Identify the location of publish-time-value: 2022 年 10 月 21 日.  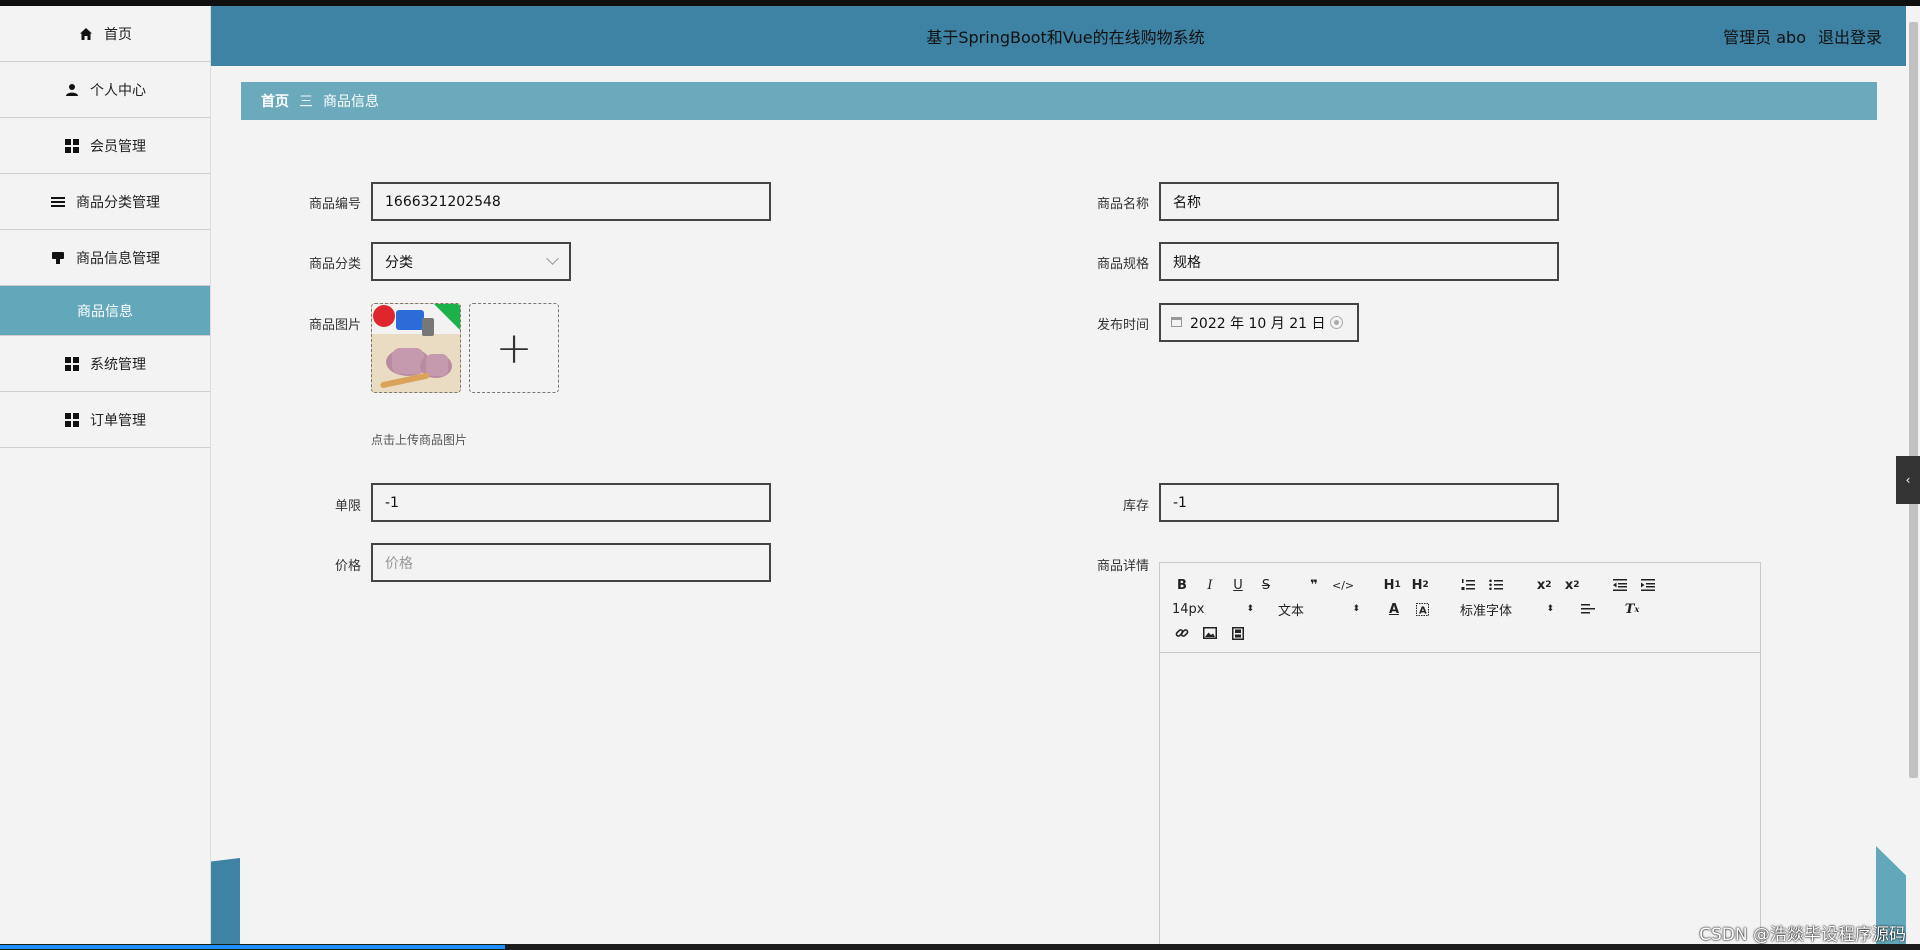
(1258, 323).